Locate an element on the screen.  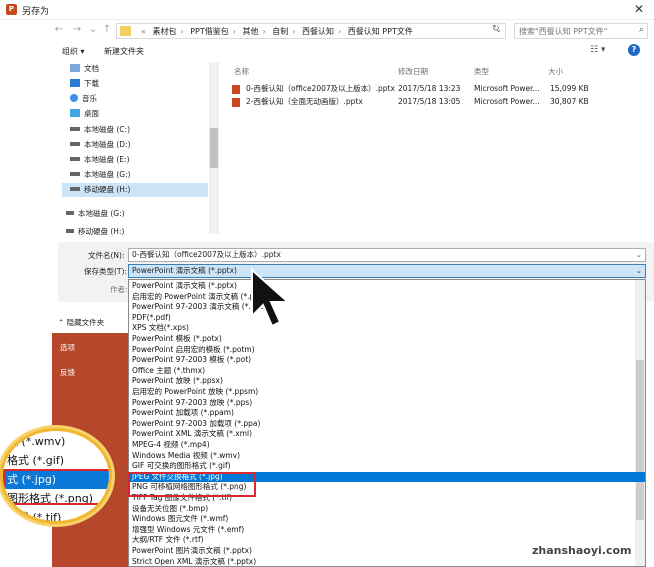
dropdown-option: 启用宏的 PowerPoint 放映 (*.ppsm) is located at coordinates (387, 392).